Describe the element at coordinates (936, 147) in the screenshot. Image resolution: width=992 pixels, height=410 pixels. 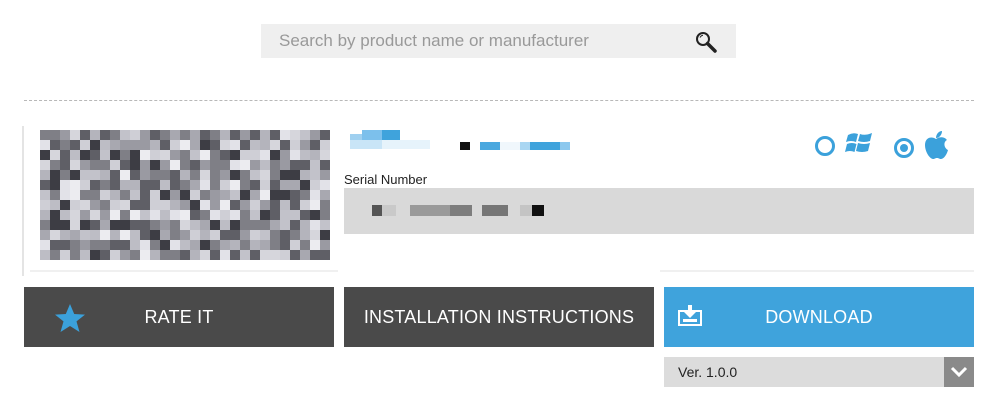
I see `apple-icon` at that location.